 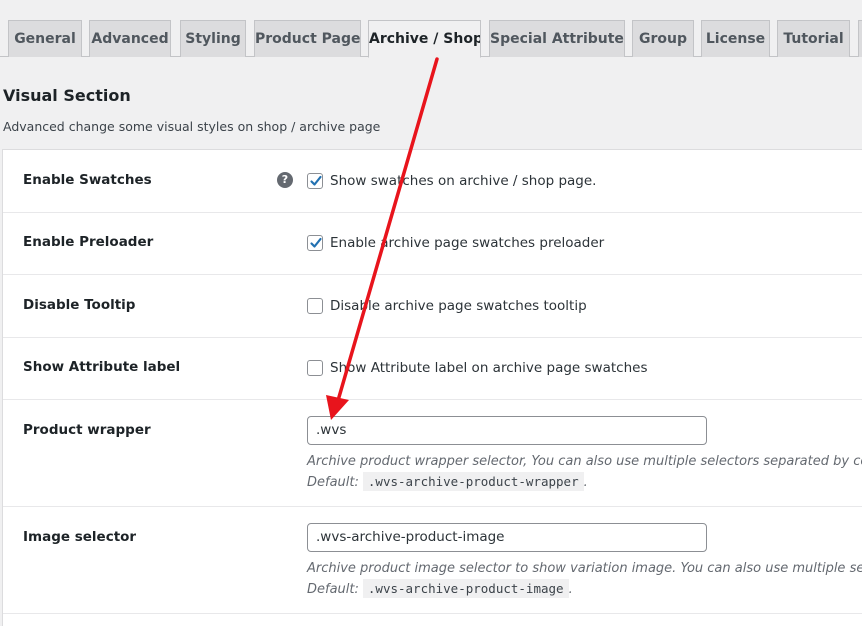 What do you see at coordinates (458, 306) in the screenshot?
I see `disable-tooltip-label: Disable archive page swatches tooltip` at bounding box center [458, 306].